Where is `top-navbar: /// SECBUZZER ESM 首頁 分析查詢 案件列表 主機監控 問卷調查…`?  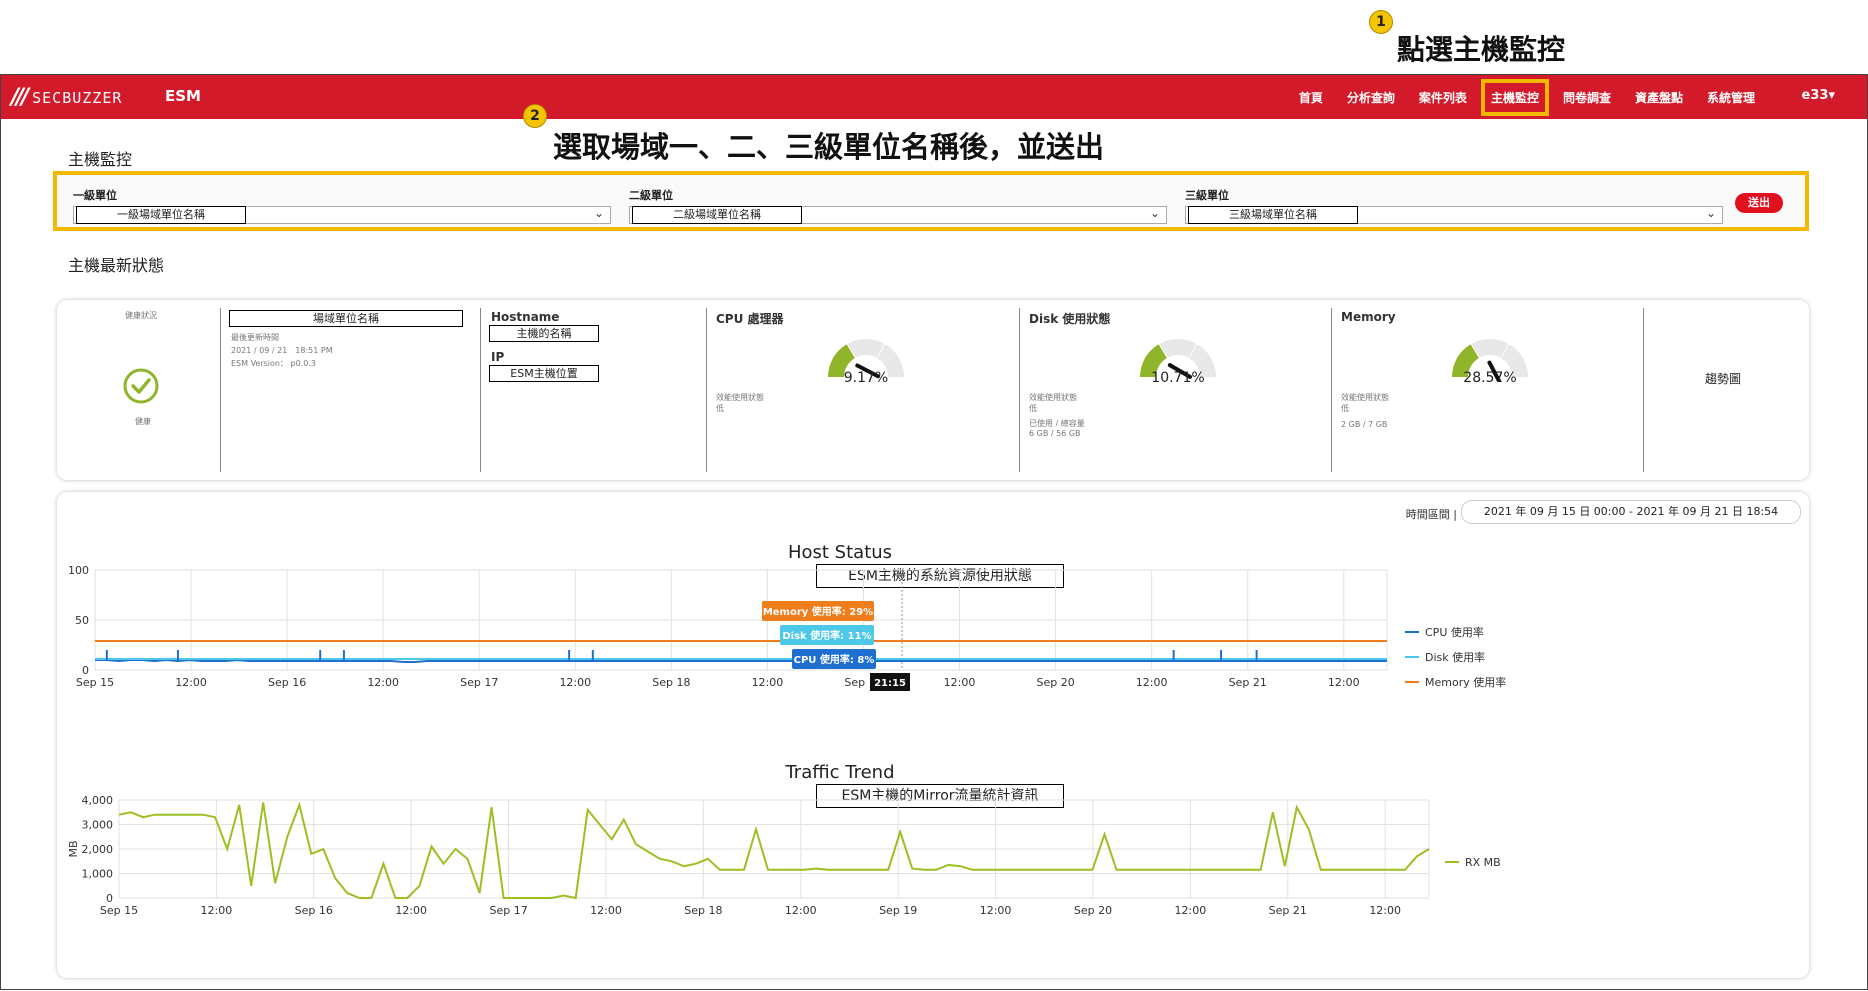
top-navbar: /// SECBUZZER ESM 首頁 分析查詢 案件列表 主機監控 問卷調查… is located at coordinates (934, 97).